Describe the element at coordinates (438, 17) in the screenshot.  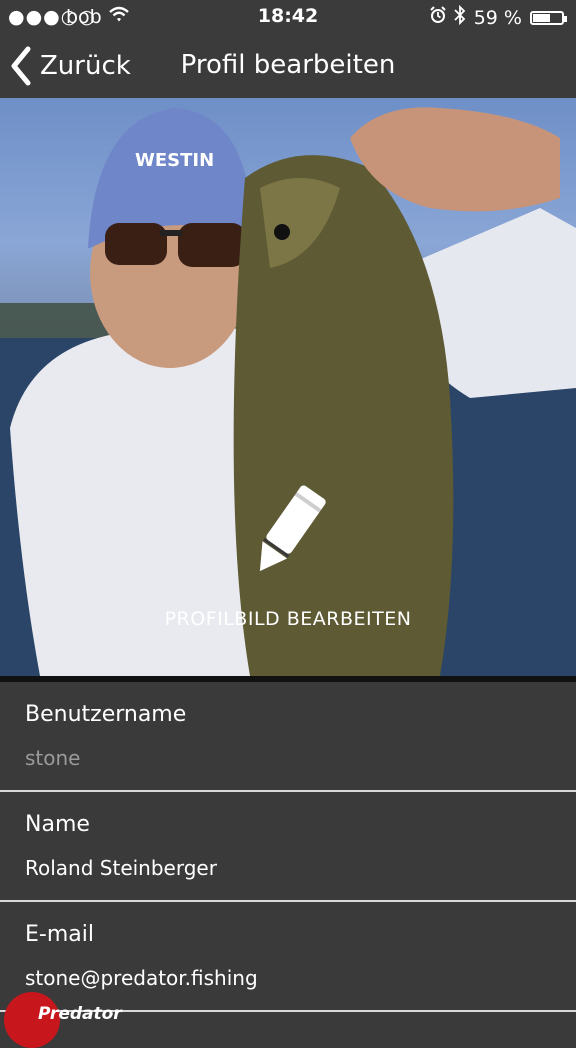
I see `alarm-icon` at that location.